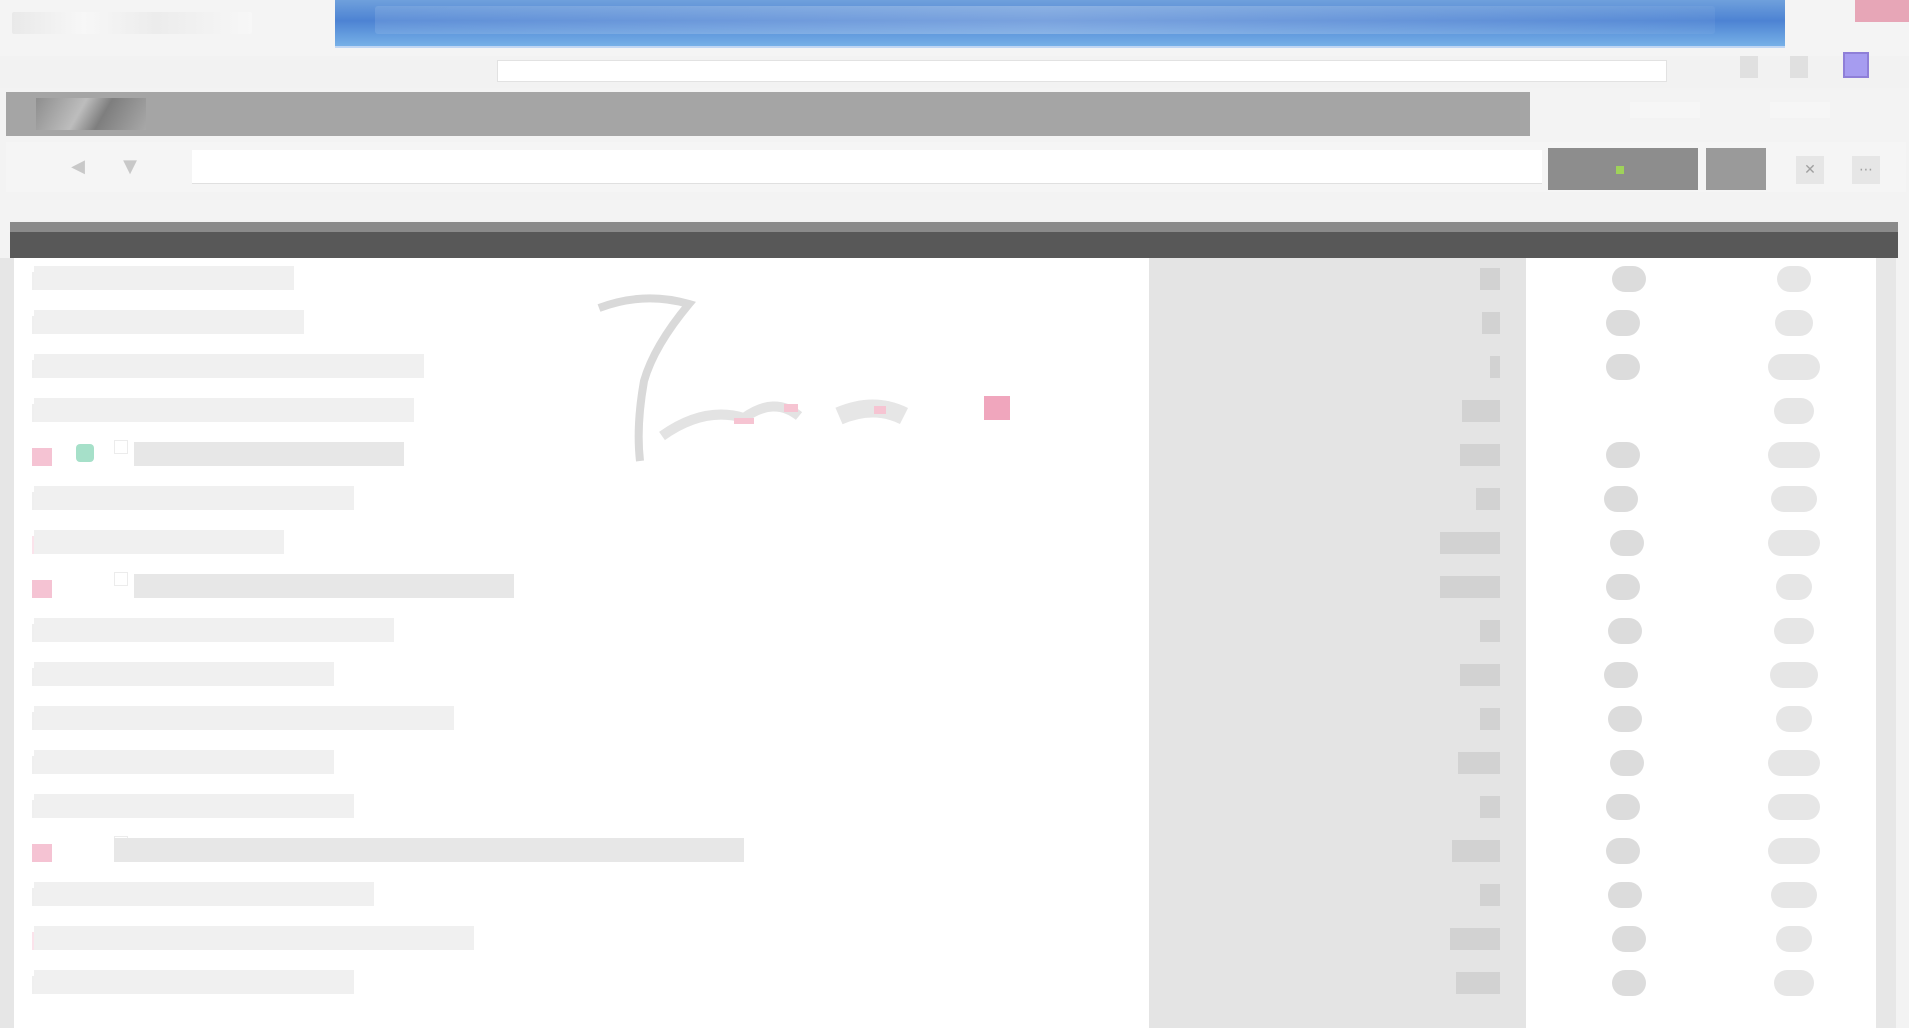 The height and width of the screenshot is (1028, 1909). Describe the element at coordinates (867, 167) in the screenshot. I see `toolbar-search-input` at that location.